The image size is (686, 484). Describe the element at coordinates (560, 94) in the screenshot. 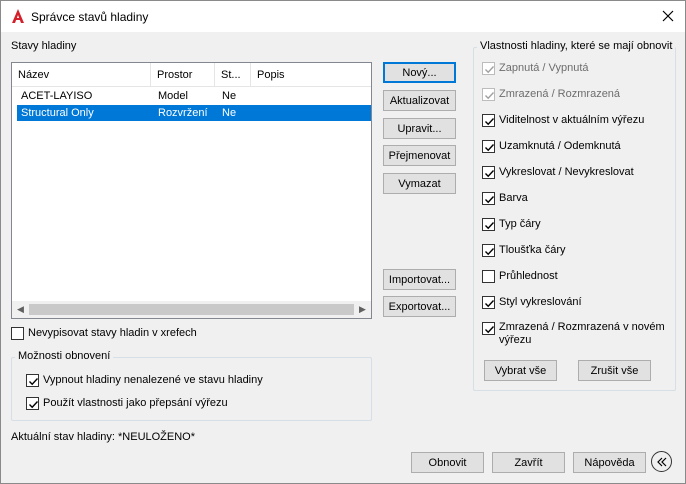

I see `frozen-thawed-label: Zmrazená / Rozmrazená` at that location.